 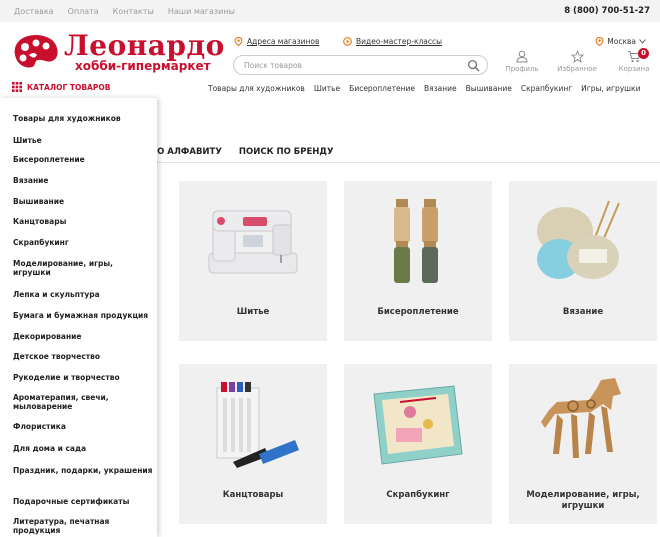 What do you see at coordinates (69, 87) in the screenshot?
I see `catalog-label: КАТАЛОГ ТОВАРОВ` at bounding box center [69, 87].